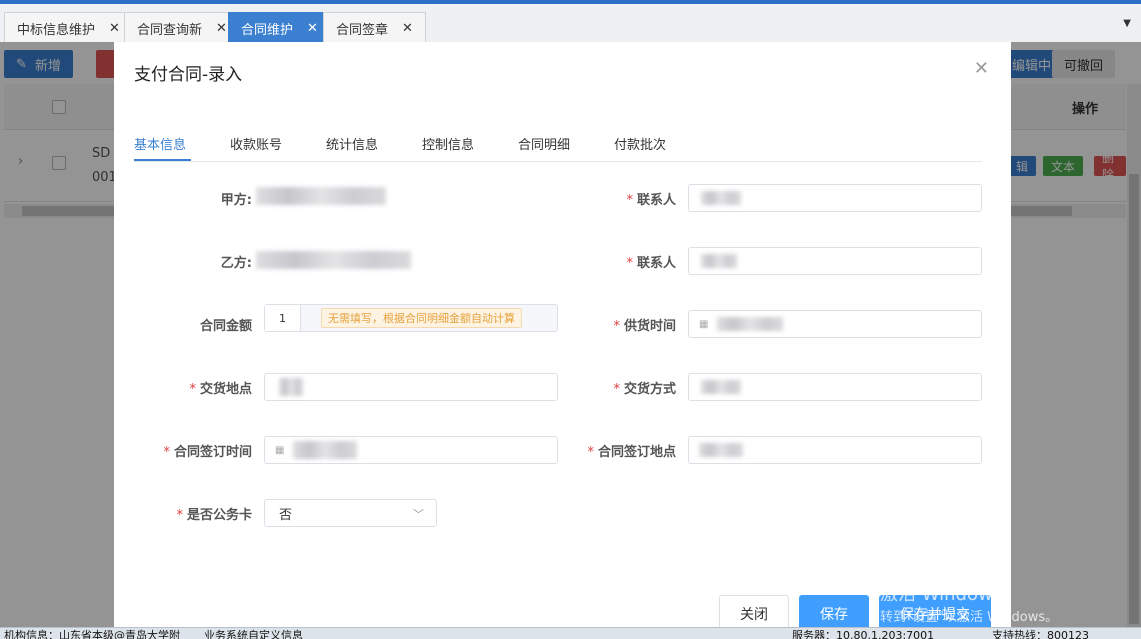 This screenshot has width=1141, height=639. I want to click on dialog-title: 支付合同-录入, so click(188, 75).